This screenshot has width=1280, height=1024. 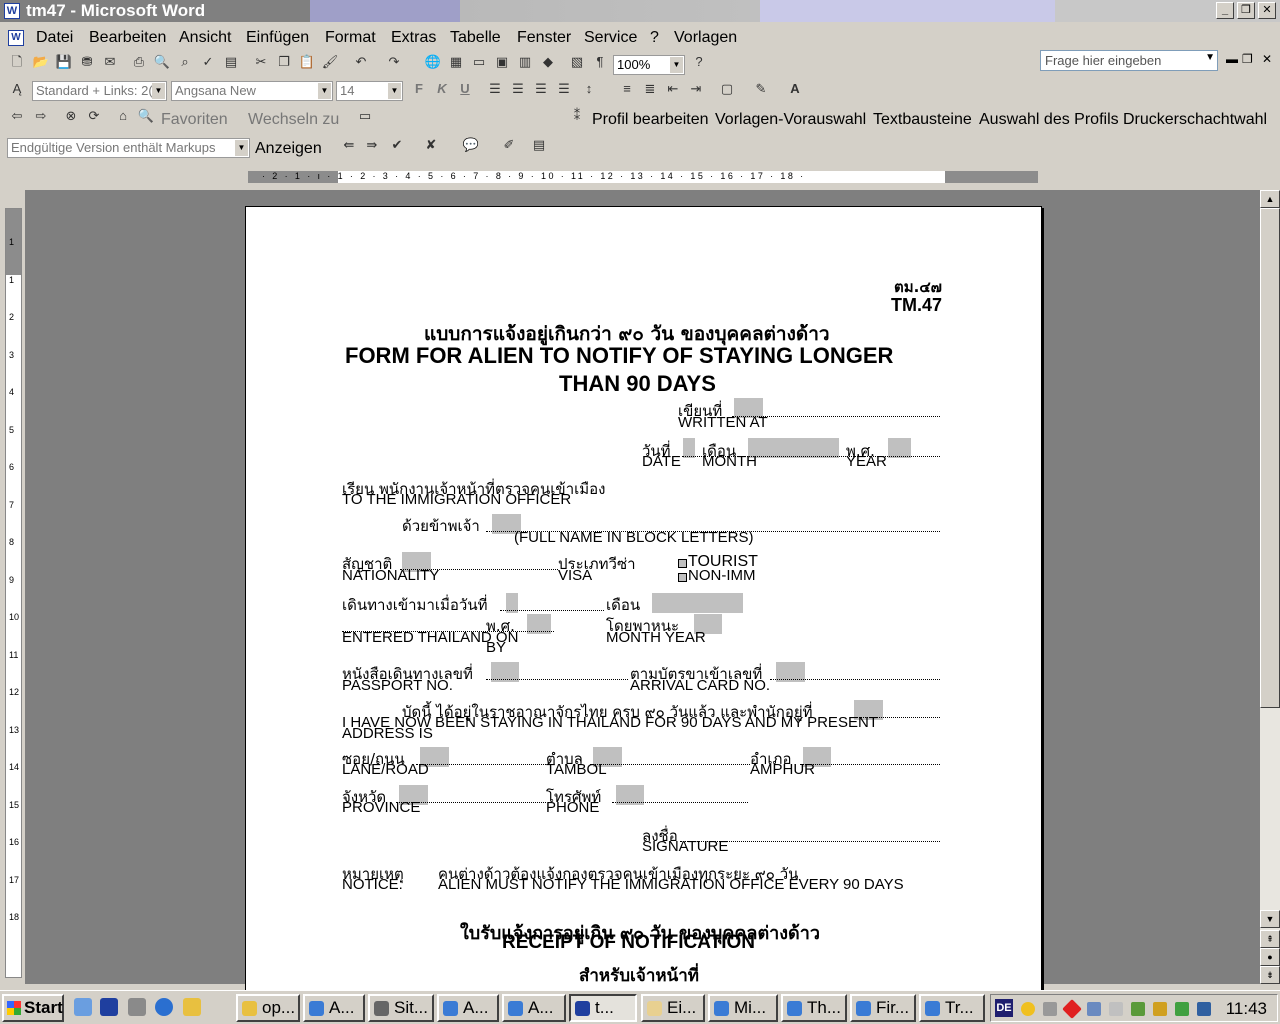 What do you see at coordinates (361, 62) in the screenshot?
I see `undo-icon: ↶` at bounding box center [361, 62].